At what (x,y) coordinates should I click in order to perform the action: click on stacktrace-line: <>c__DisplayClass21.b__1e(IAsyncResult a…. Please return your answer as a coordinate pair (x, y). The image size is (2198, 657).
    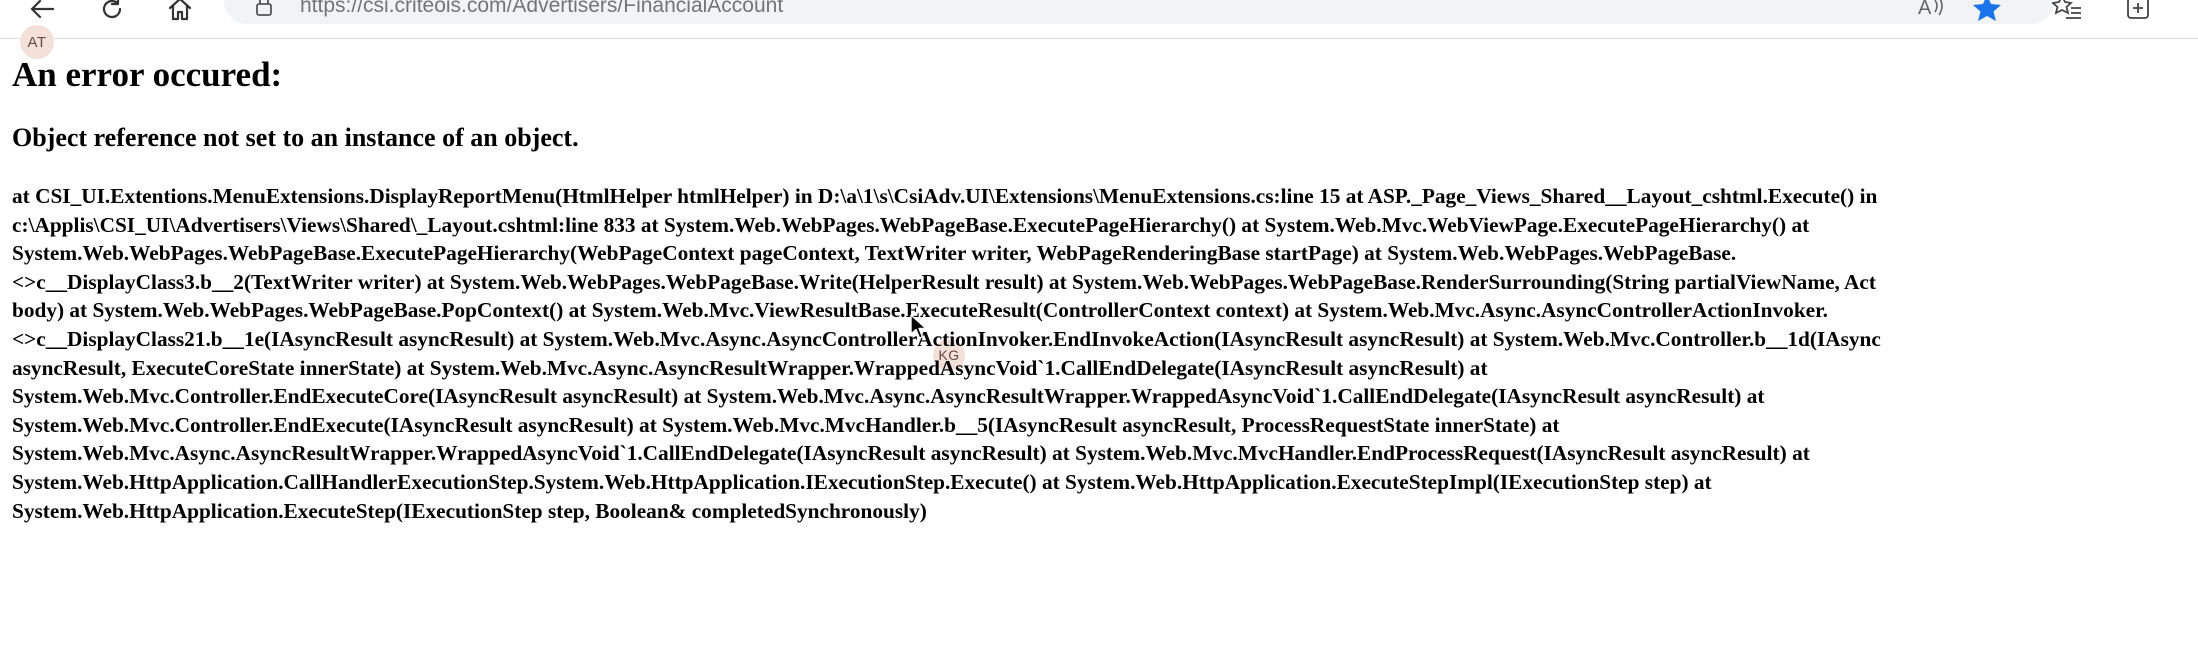
    Looking at the image, I should click on (946, 338).